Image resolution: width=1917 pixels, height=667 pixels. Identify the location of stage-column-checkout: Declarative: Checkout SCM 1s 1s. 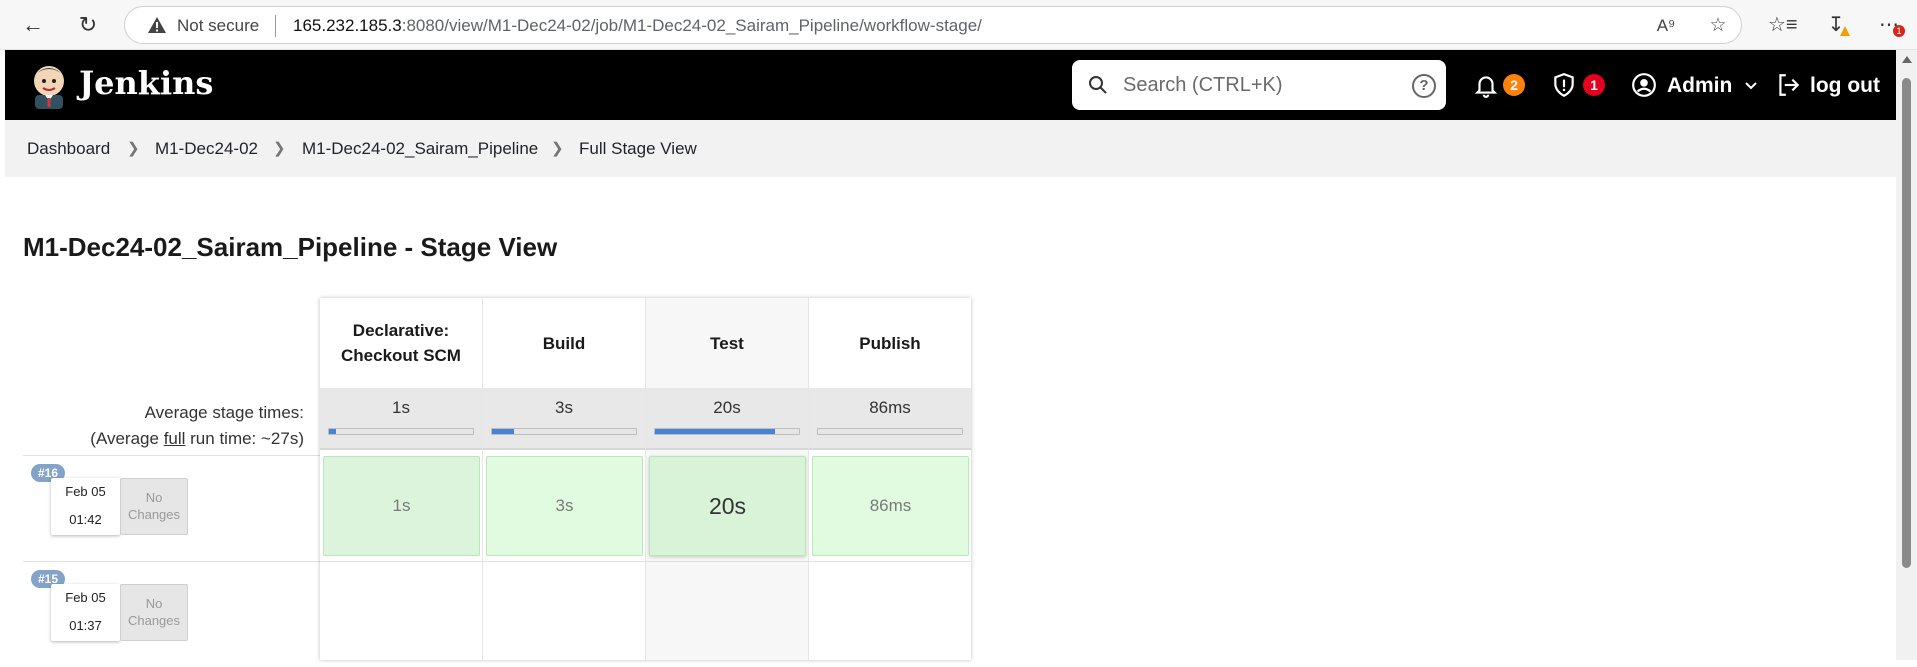
(401, 479).